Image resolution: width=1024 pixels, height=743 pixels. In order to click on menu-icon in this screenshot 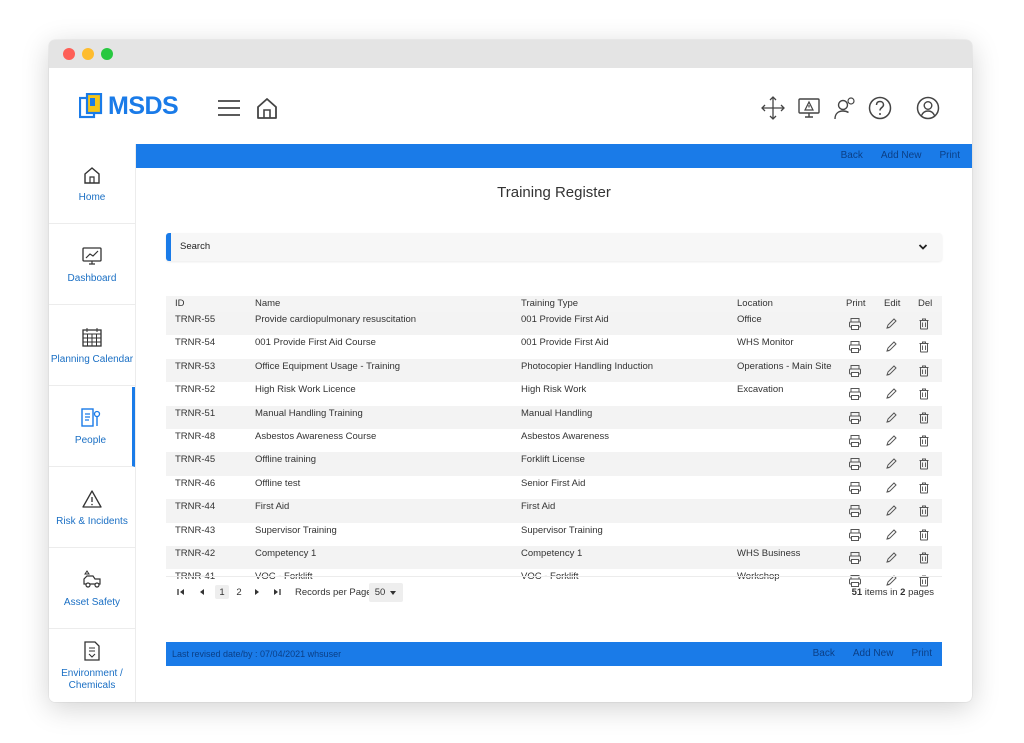, I will do `click(229, 108)`.